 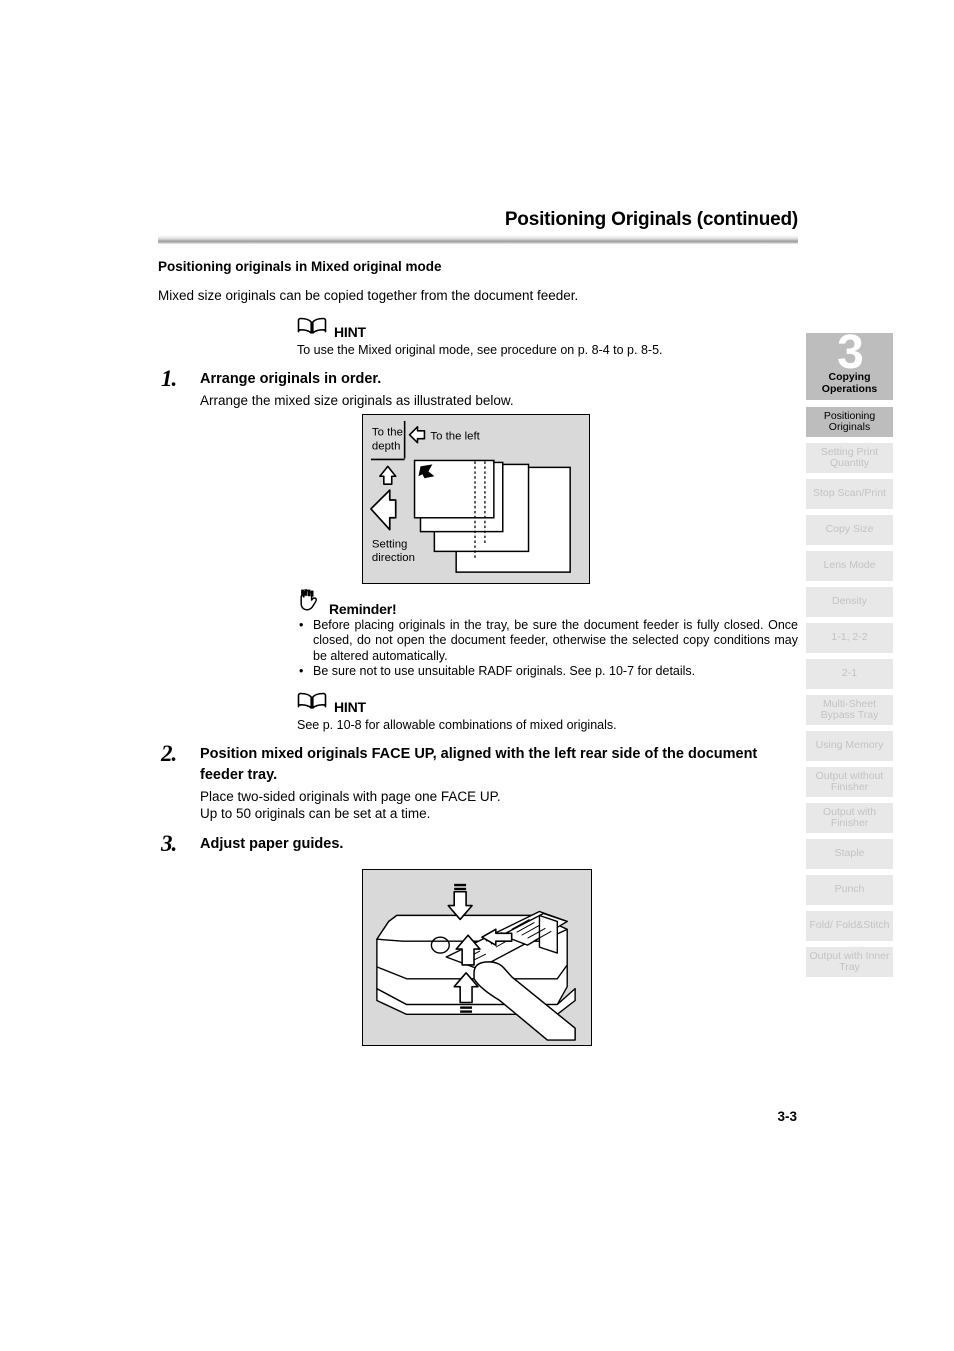 What do you see at coordinates (393, 558) in the screenshot?
I see `svg-text: direction` at bounding box center [393, 558].